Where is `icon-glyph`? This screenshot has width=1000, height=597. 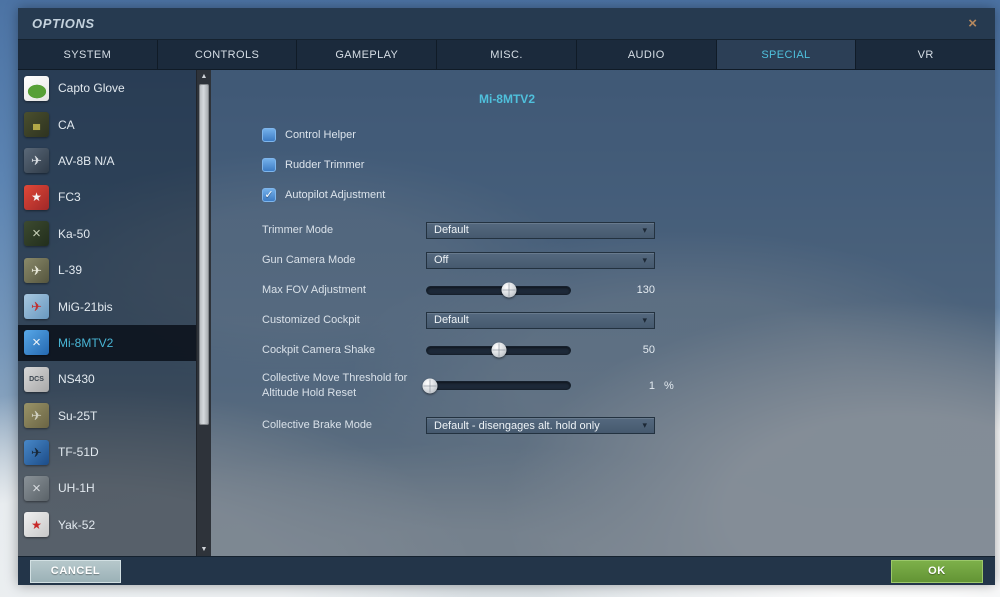
icon-glyph is located at coordinates (36, 88).